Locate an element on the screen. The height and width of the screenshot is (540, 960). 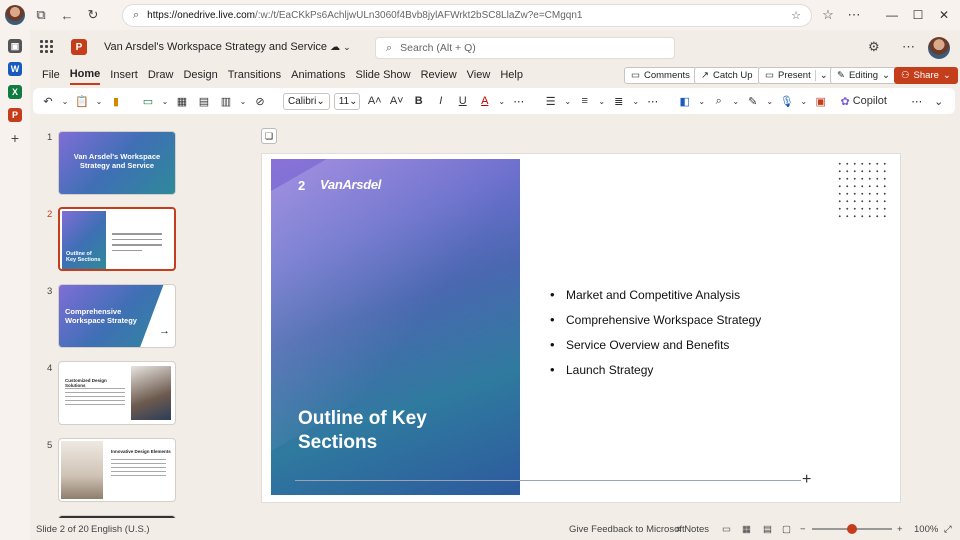
tab-design: Design is located at coordinates (200, 75).